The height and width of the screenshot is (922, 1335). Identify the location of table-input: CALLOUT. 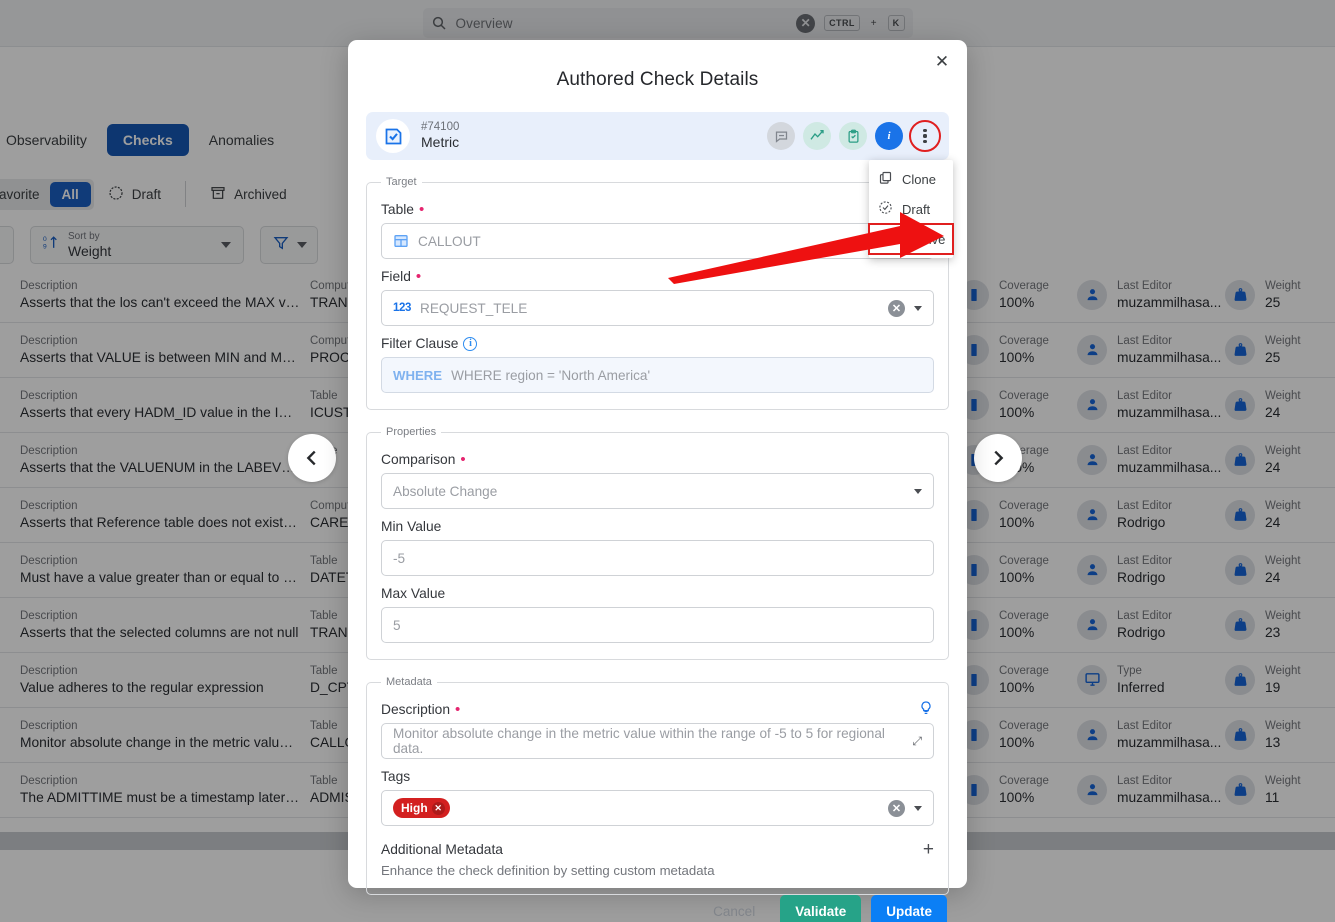
(657, 241).